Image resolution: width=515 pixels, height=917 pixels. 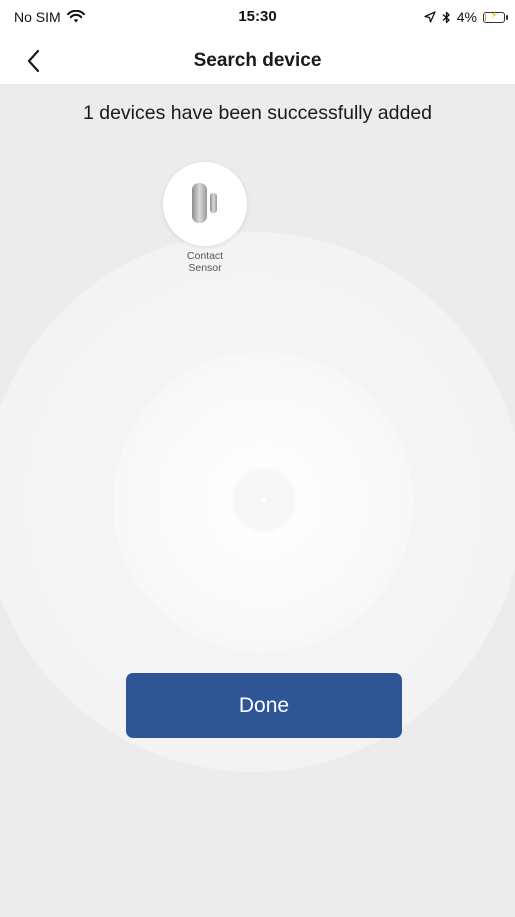 I want to click on contact-sensor-icon, so click(x=204, y=203).